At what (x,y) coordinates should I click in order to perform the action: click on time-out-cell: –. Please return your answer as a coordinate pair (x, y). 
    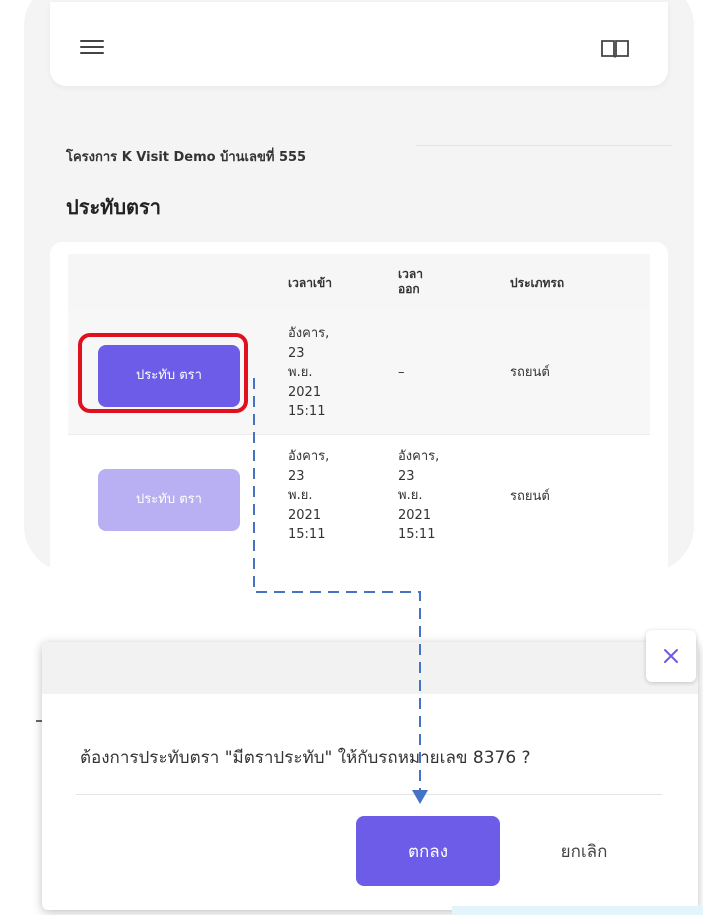
    Looking at the image, I should click on (401, 372).